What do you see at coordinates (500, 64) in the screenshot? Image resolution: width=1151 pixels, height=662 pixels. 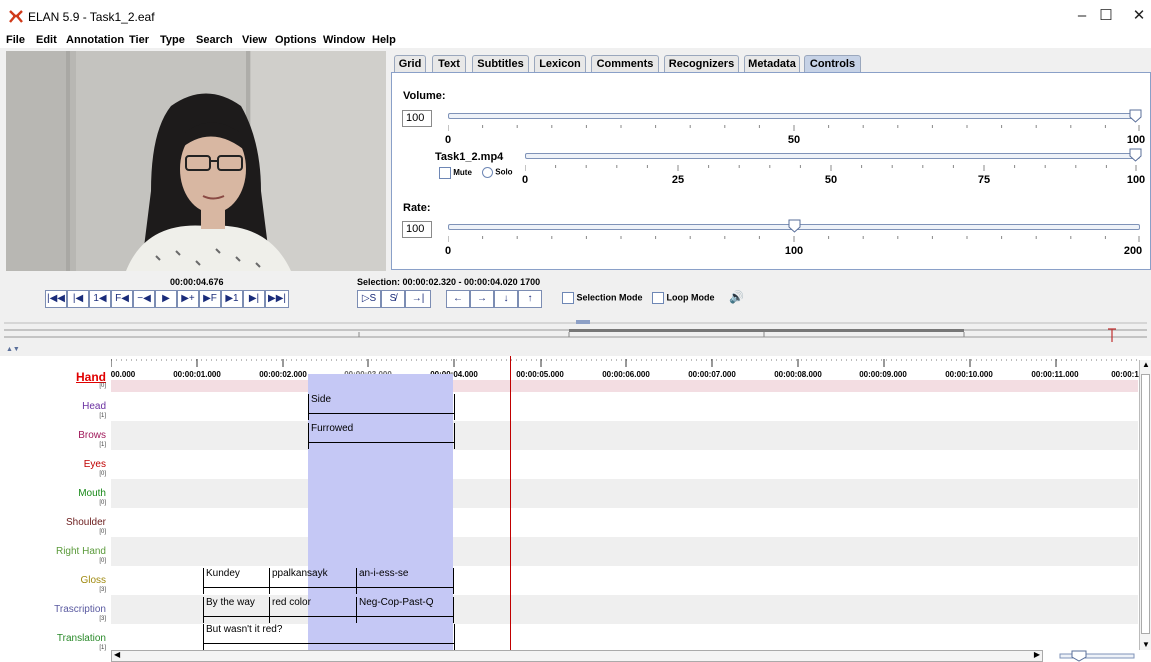 I see `tab-subtitles: Subtitles` at bounding box center [500, 64].